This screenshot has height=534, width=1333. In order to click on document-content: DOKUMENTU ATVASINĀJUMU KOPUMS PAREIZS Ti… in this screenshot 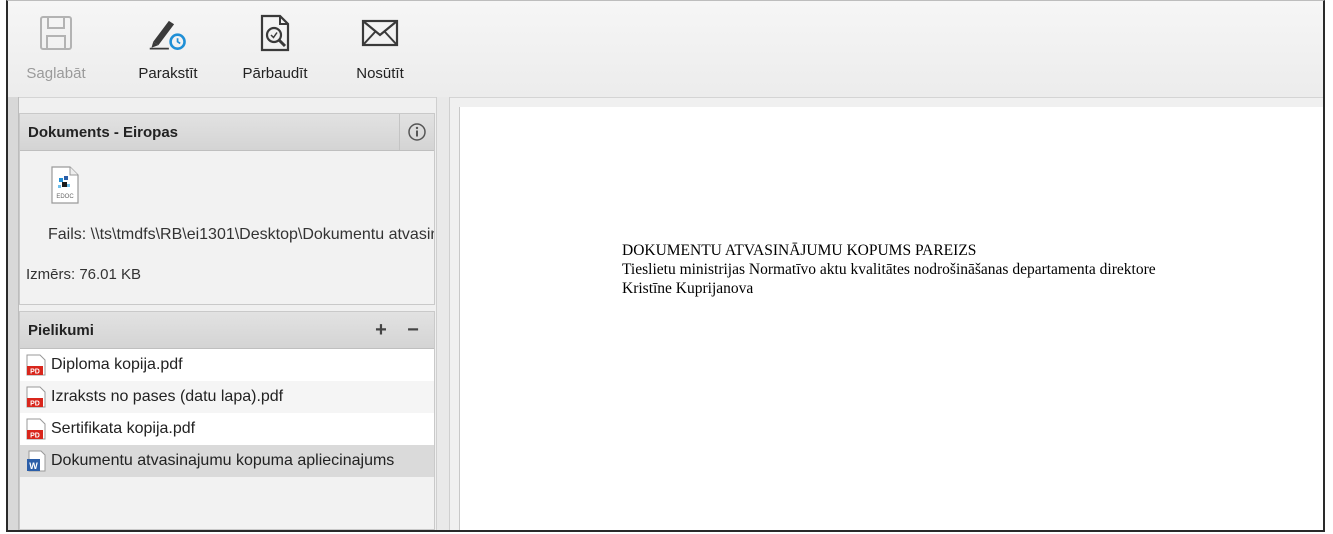, I will do `click(889, 269)`.